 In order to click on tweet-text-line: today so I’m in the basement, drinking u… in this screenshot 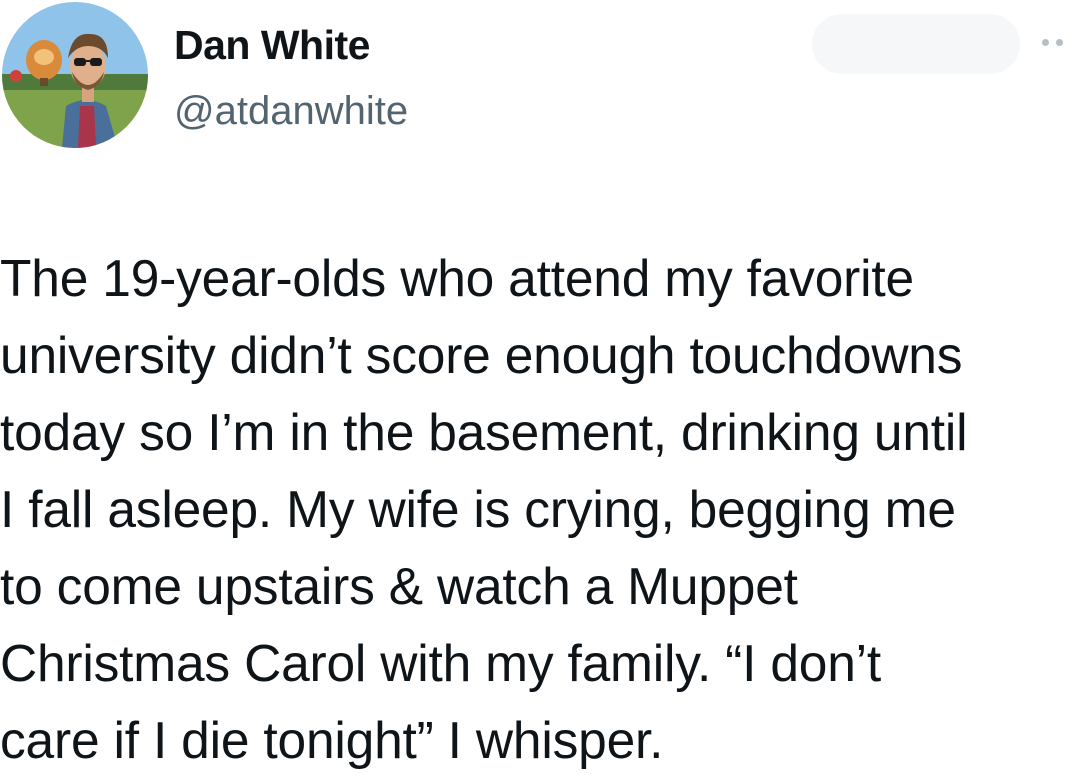, I will do `click(484, 432)`.